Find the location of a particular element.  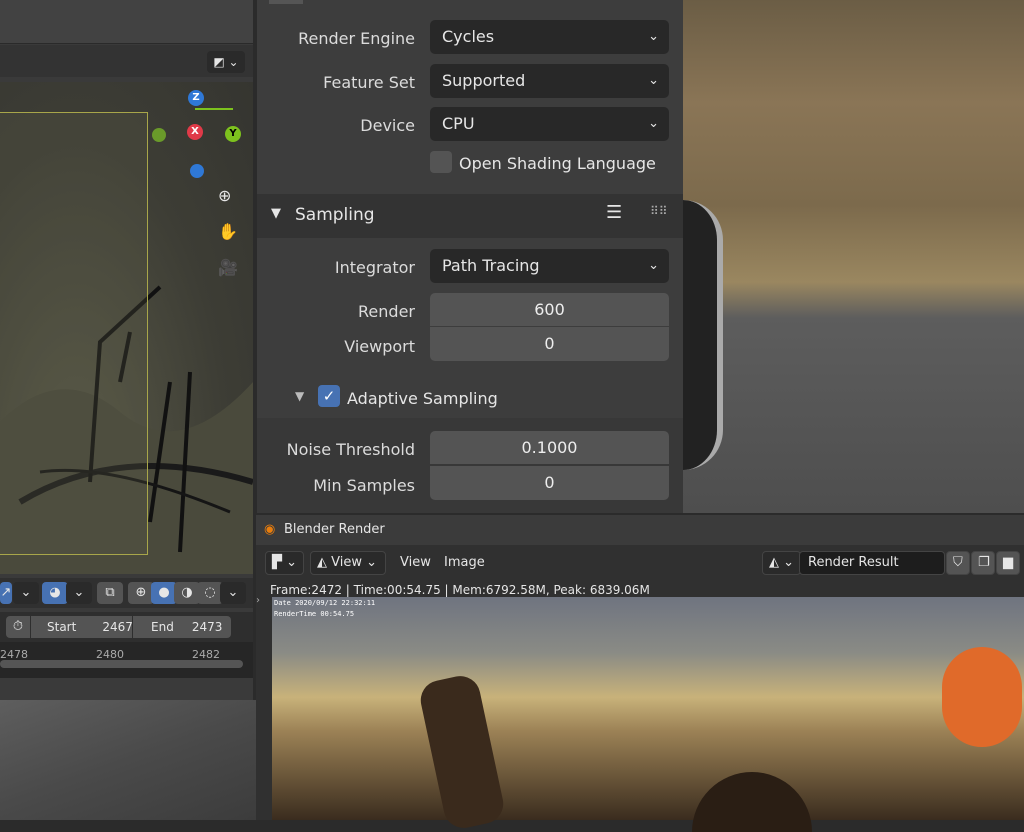

background-road-image is located at coordinates (128, 760).